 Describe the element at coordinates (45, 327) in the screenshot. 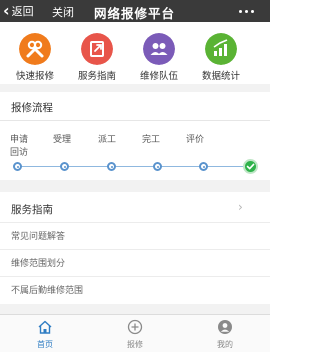

I see `home-icon` at that location.